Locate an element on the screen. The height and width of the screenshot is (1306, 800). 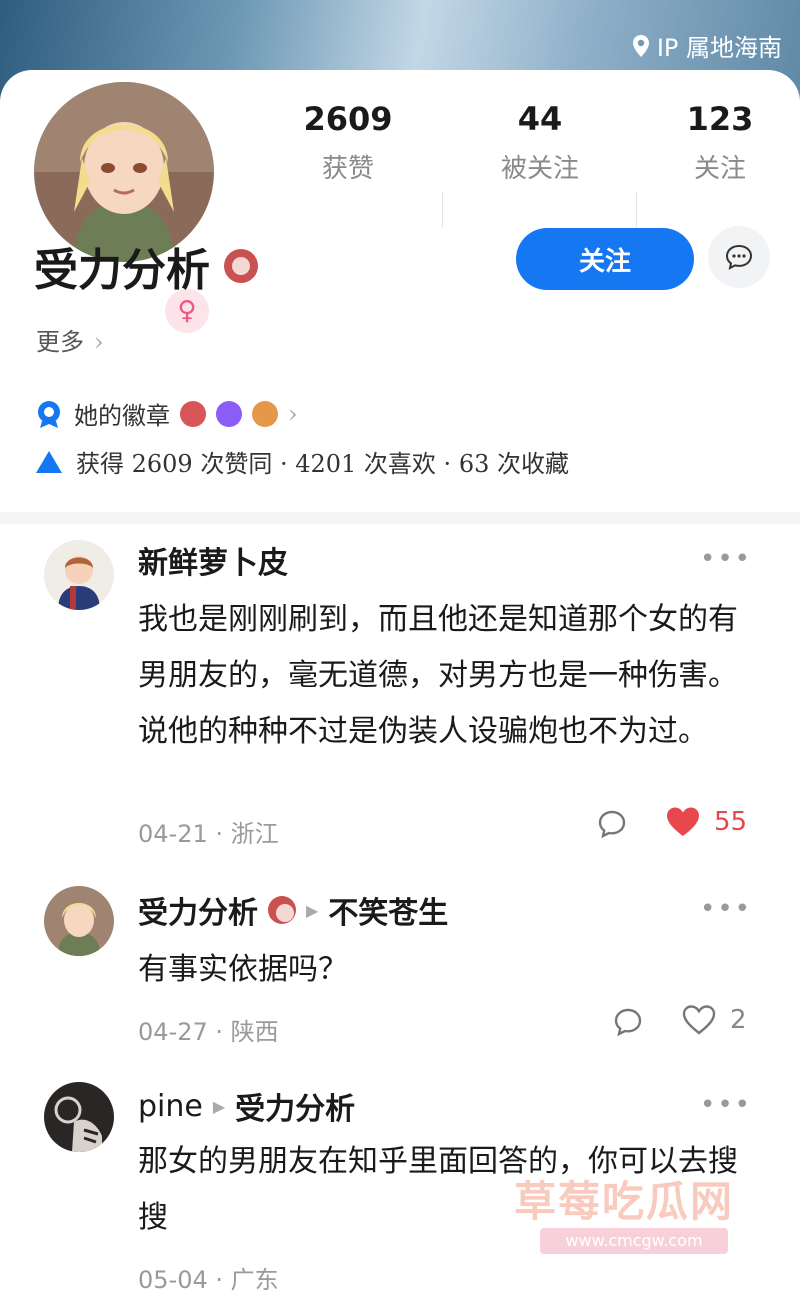
stat-likes-label: 获赞 is located at coordinates (347, 169).